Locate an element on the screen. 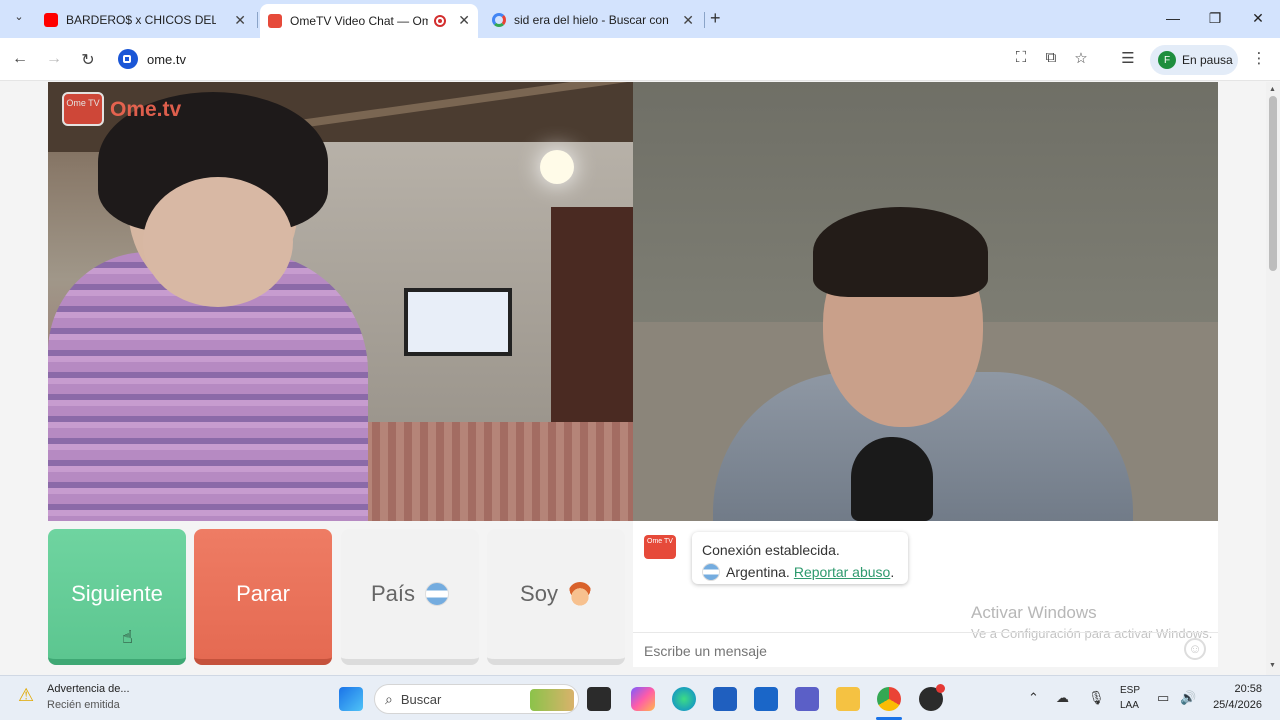 The width and height of the screenshot is (1280, 720). profile-button: F En pausa is located at coordinates (1194, 60).